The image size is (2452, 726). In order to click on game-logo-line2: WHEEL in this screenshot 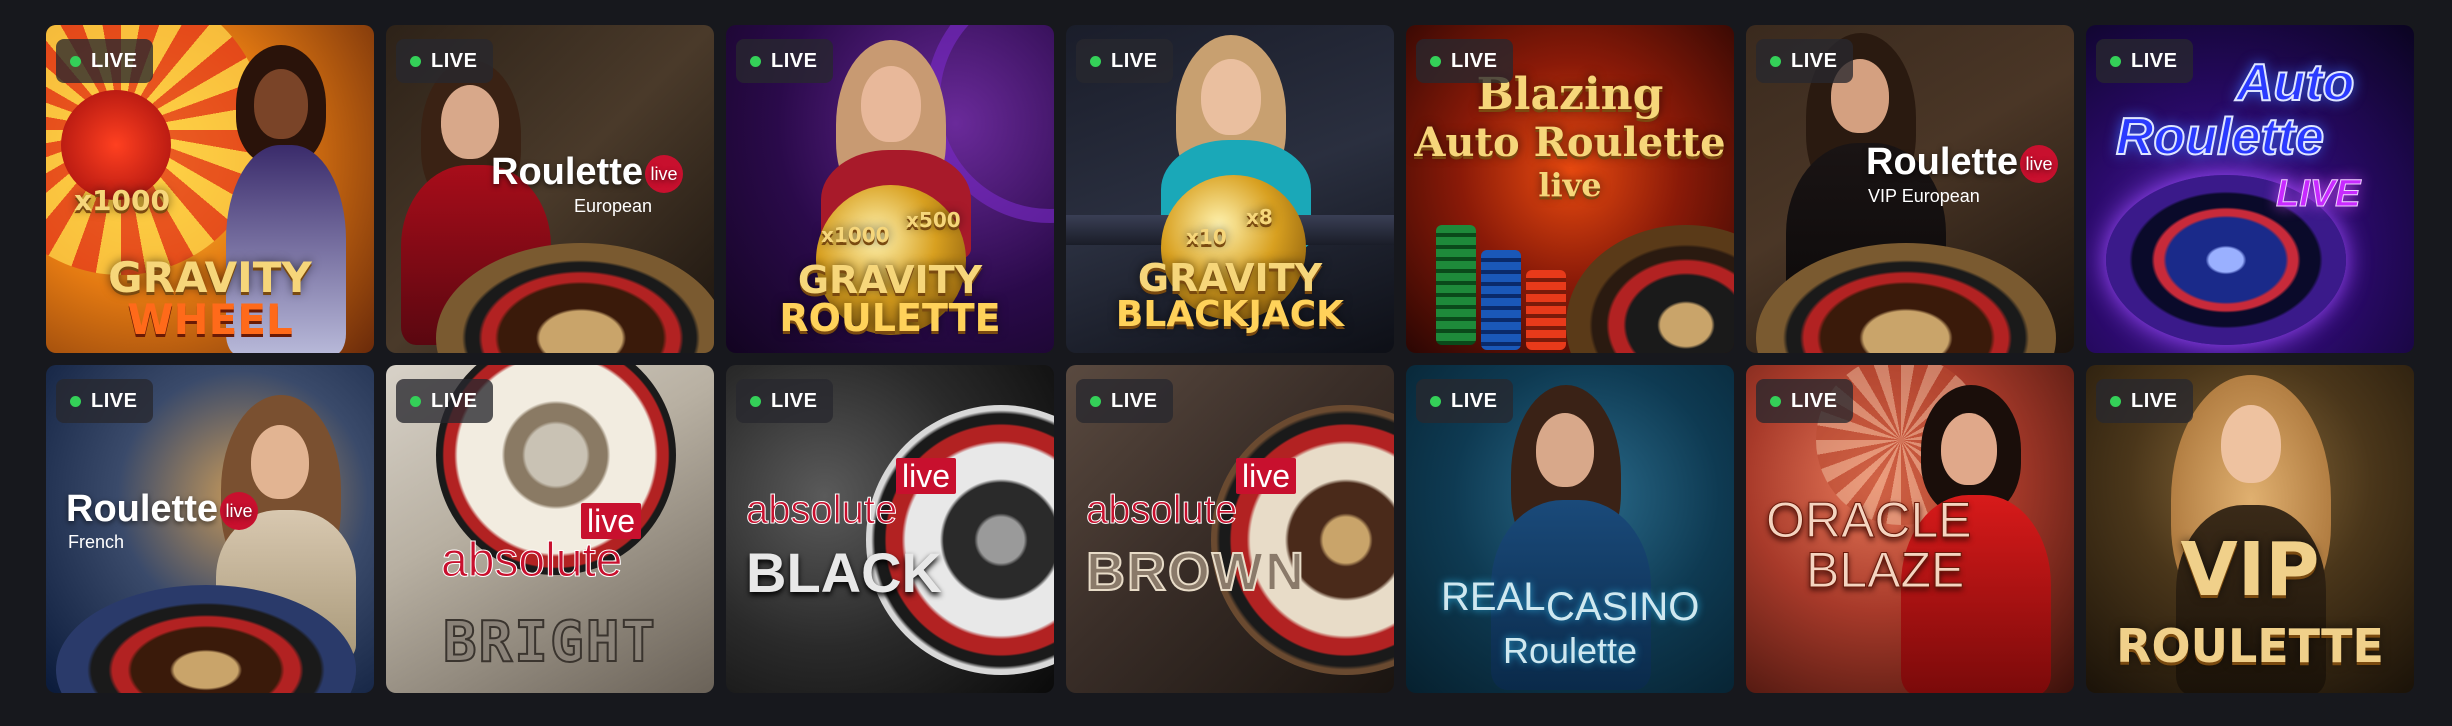, I will do `click(210, 319)`.